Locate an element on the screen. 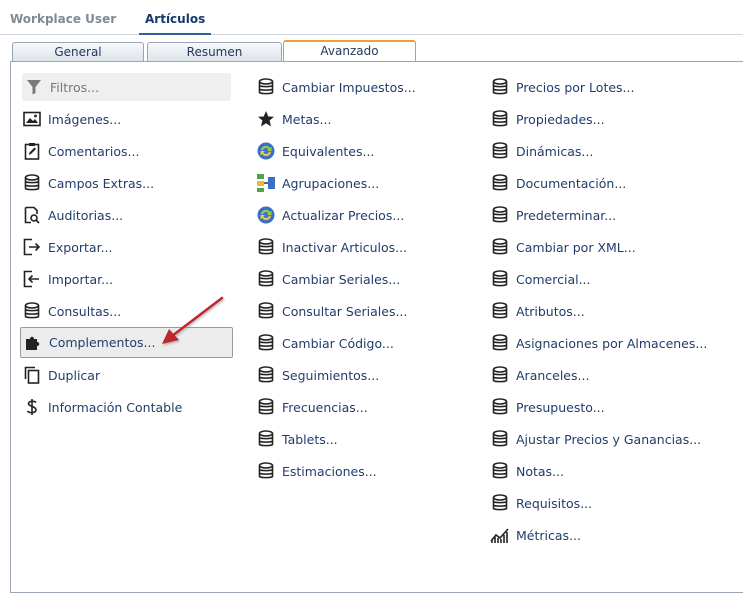 Image resolution: width=743 pixels, height=593 pixels. filter-icon is located at coordinates (34, 87).